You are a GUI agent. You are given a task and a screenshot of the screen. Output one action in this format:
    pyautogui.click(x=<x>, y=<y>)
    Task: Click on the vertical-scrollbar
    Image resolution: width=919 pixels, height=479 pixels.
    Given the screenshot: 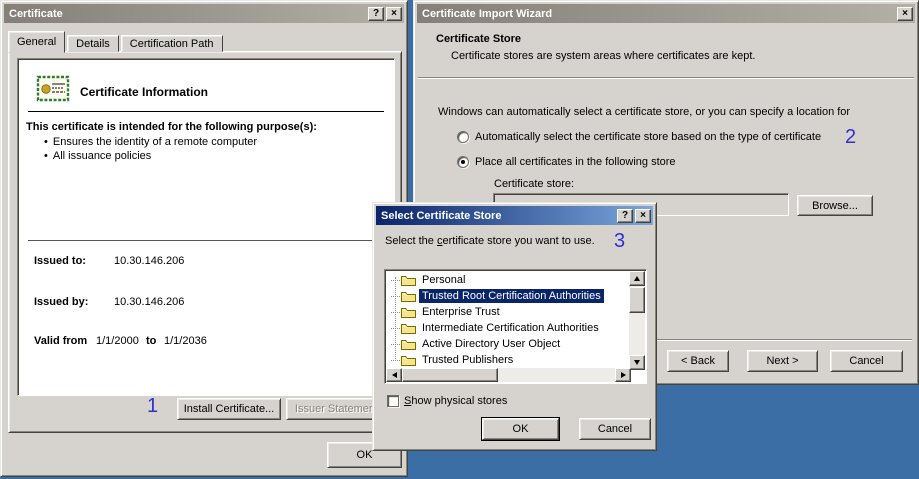 What is the action you would take?
    pyautogui.click(x=637, y=320)
    